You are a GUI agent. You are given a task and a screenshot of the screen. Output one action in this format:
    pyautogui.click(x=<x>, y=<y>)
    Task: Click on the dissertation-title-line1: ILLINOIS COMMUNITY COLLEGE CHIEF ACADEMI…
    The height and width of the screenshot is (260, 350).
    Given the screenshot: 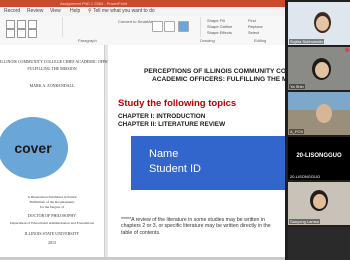 What is the action you would take?
    pyautogui.click(x=59, y=61)
    